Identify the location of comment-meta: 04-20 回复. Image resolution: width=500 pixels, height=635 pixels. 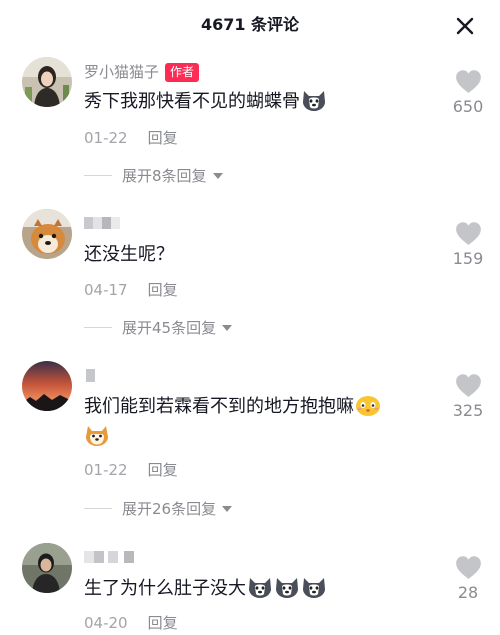
(131, 622).